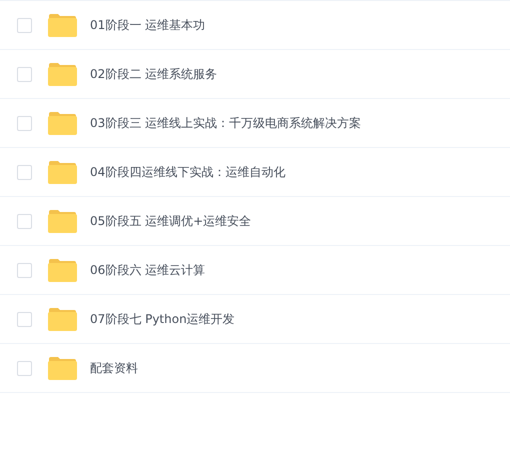  What do you see at coordinates (188, 172) in the screenshot?
I see `folder-name: 04阶段四运维线下实战：运维自动化` at bounding box center [188, 172].